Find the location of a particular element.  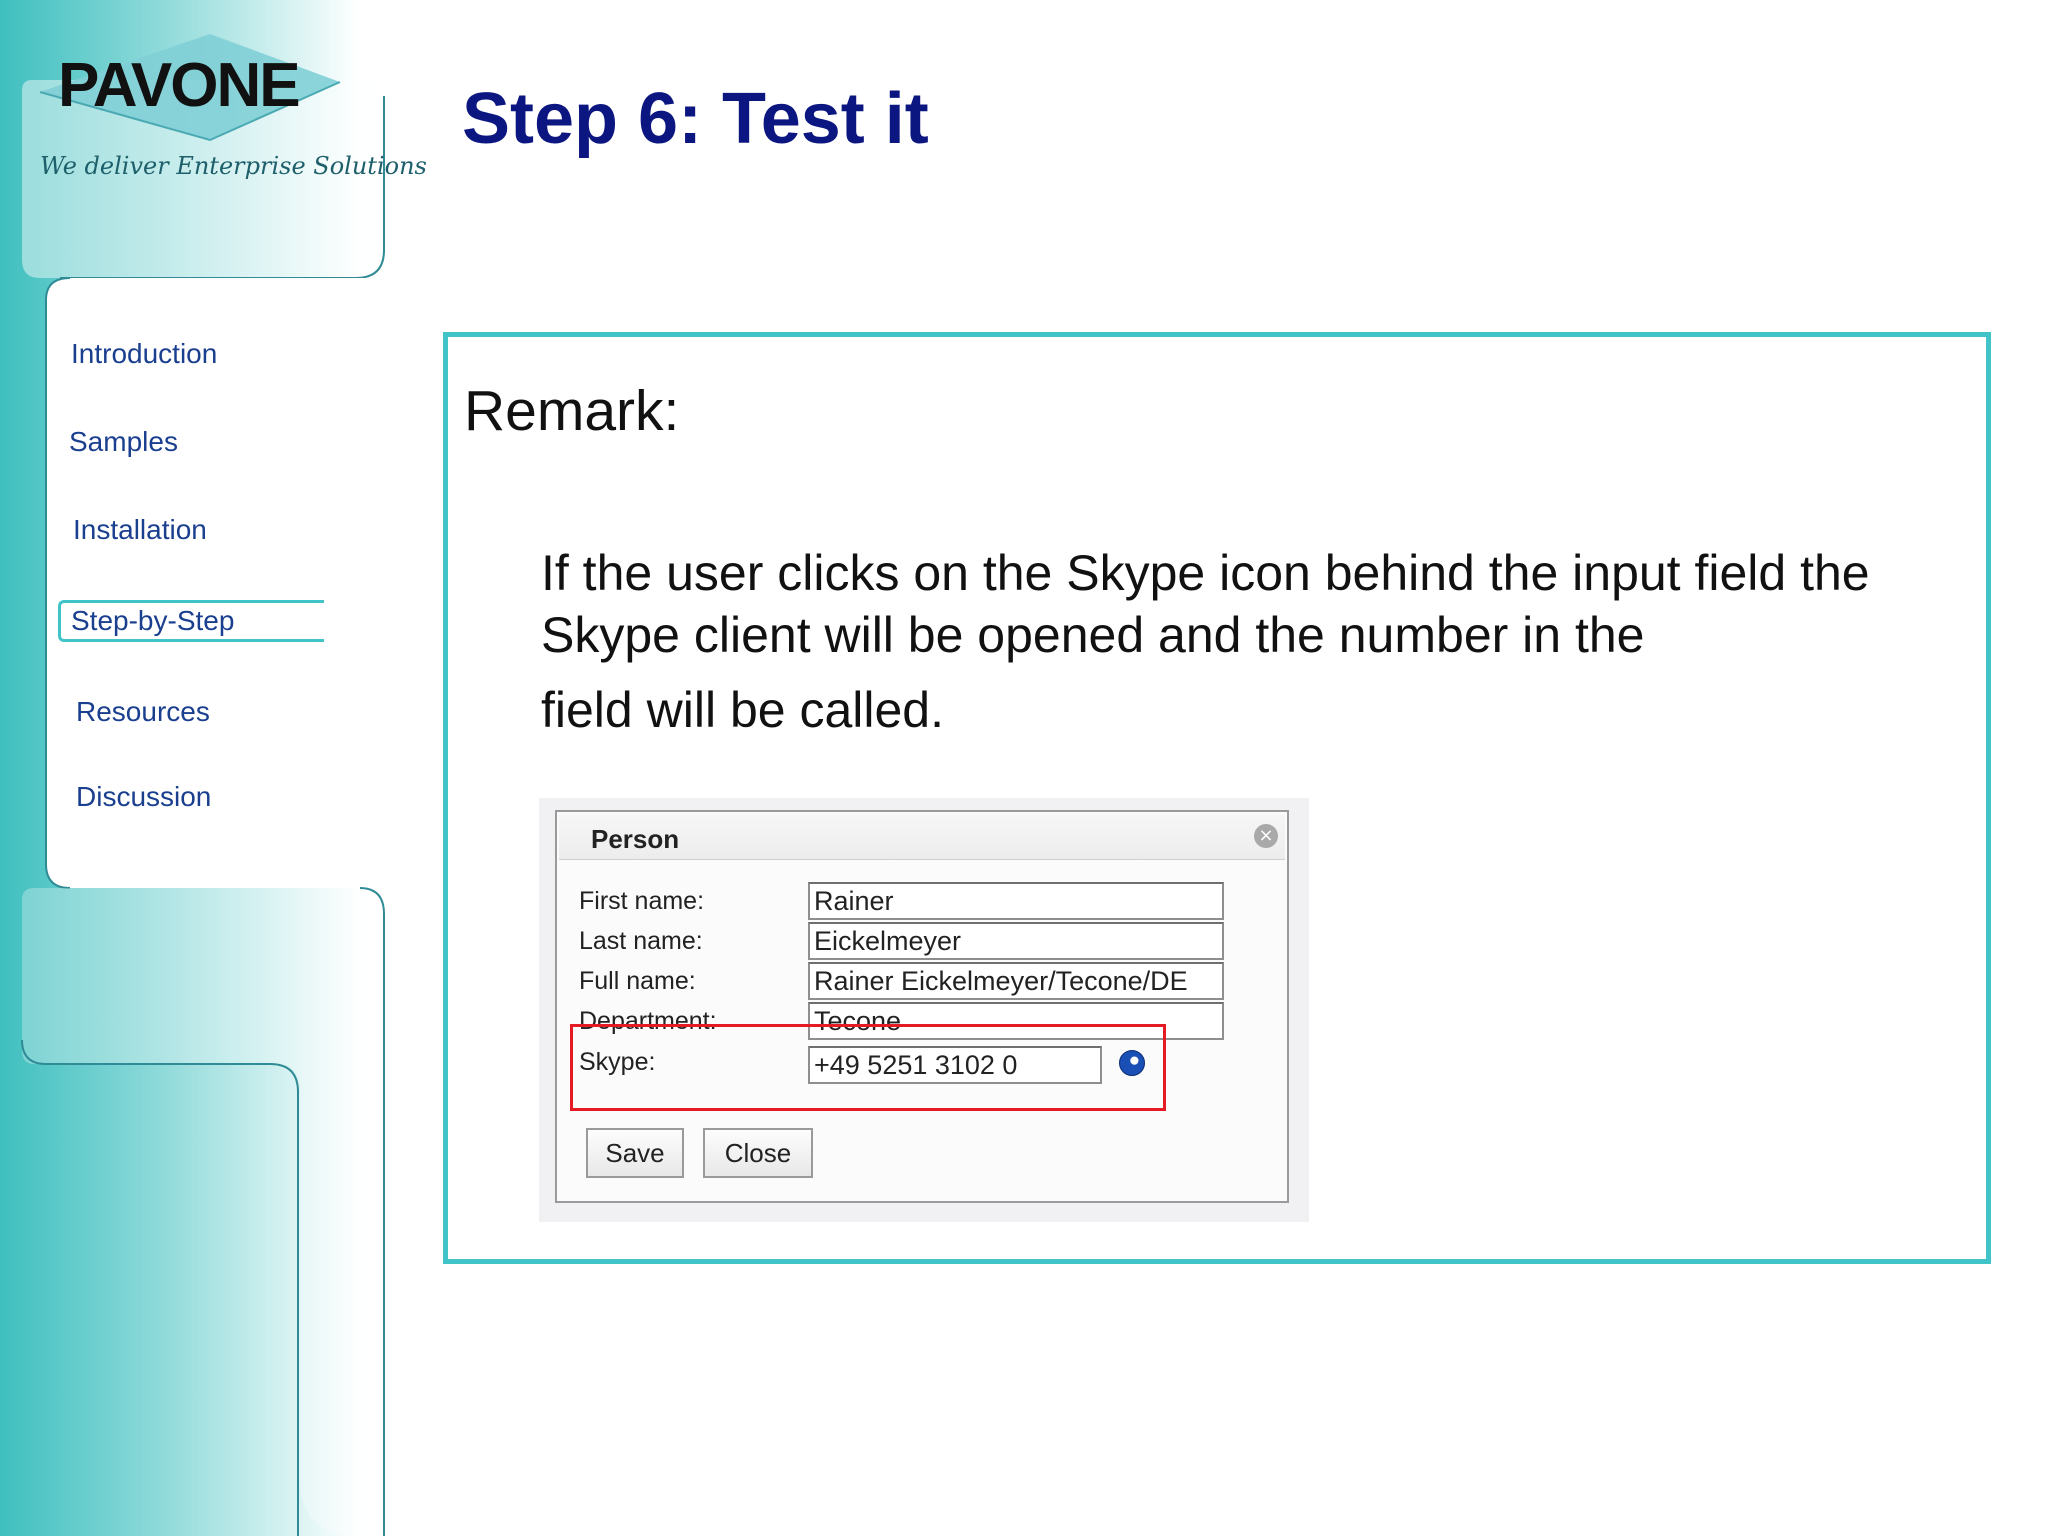

first-name-field is located at coordinates (1016, 901).